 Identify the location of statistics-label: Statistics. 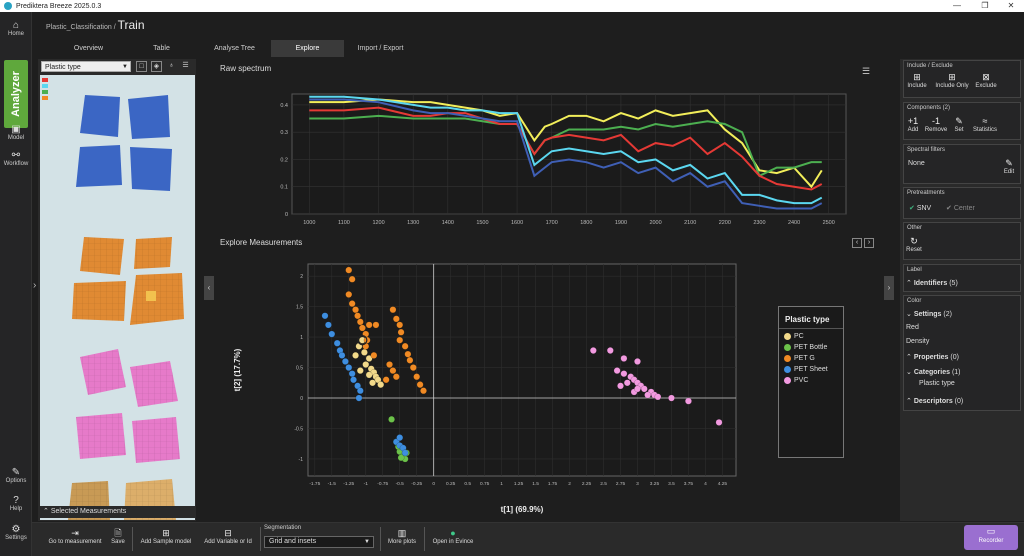
(984, 130).